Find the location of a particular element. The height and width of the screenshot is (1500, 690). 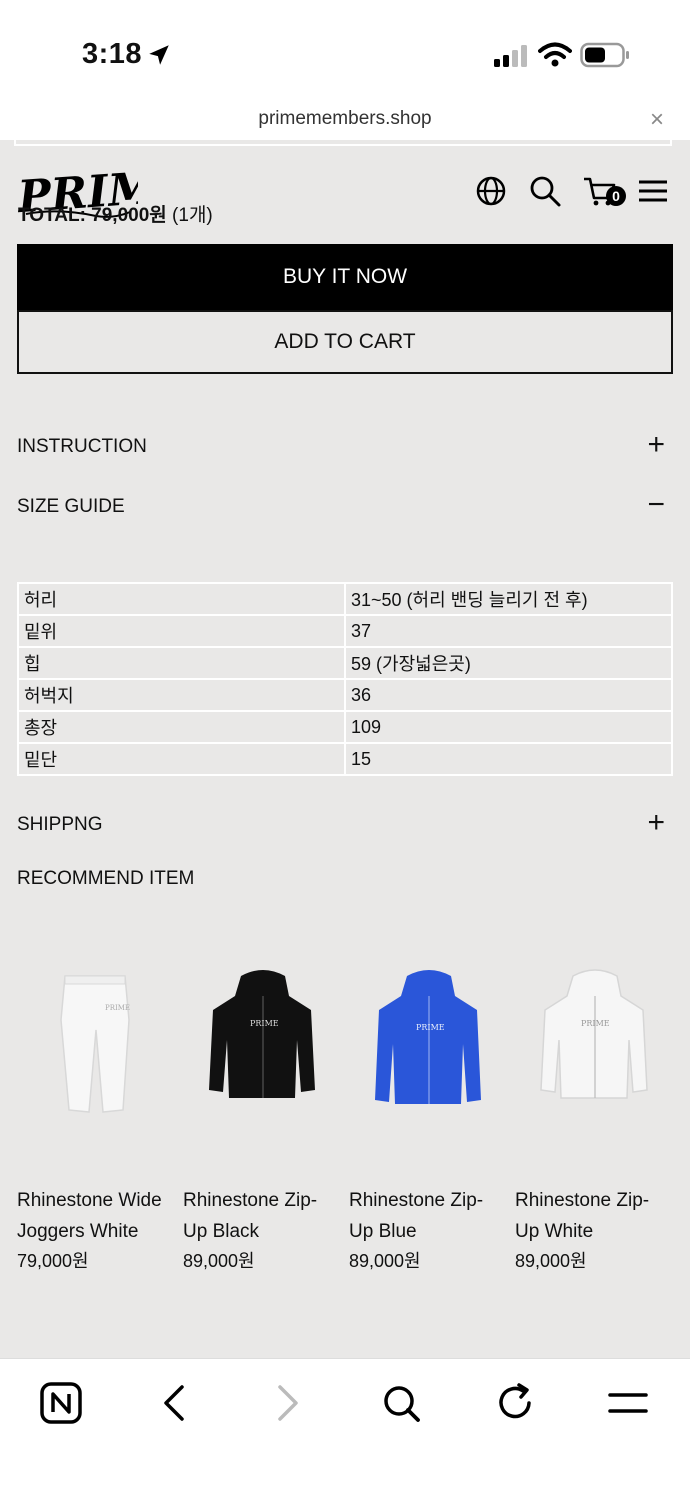

collapse-icon: − is located at coordinates (656, 505).